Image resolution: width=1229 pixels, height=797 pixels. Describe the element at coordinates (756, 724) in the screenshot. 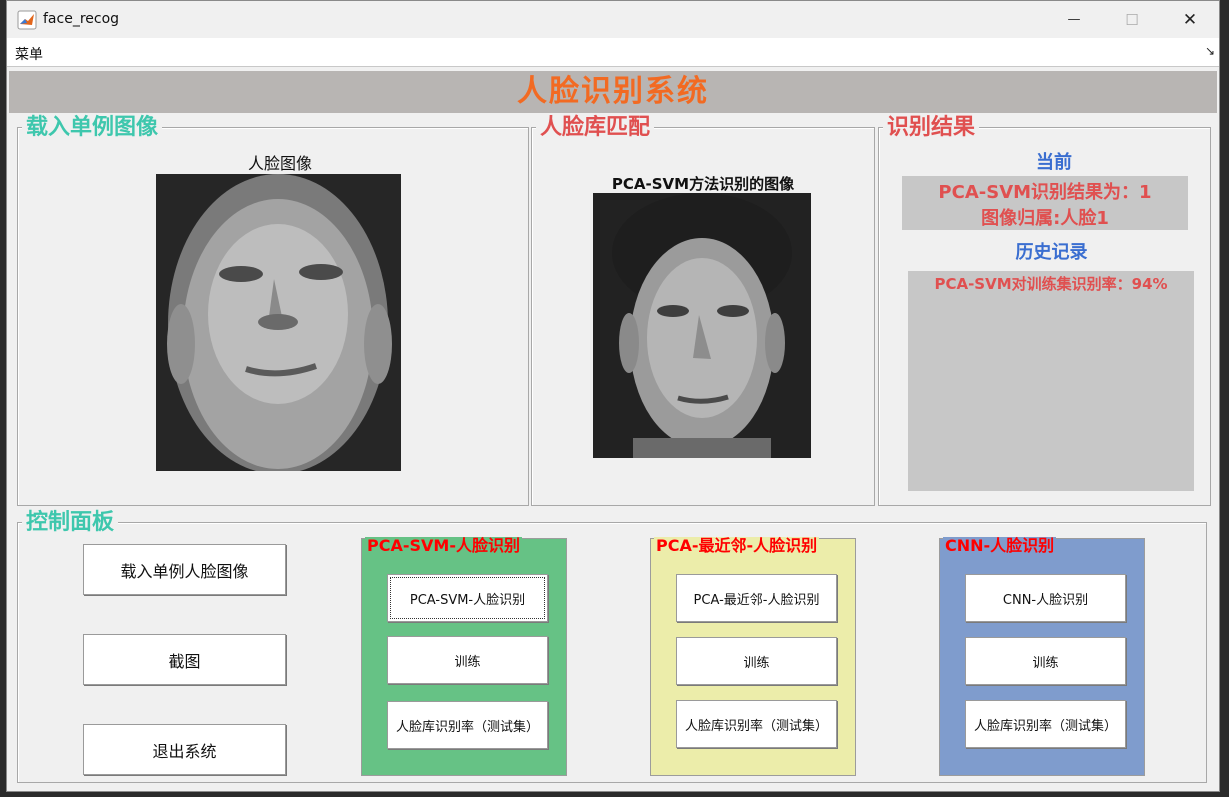

I see `pca-nn-test-rate-button: 人脸库识别率（测试集）` at that location.